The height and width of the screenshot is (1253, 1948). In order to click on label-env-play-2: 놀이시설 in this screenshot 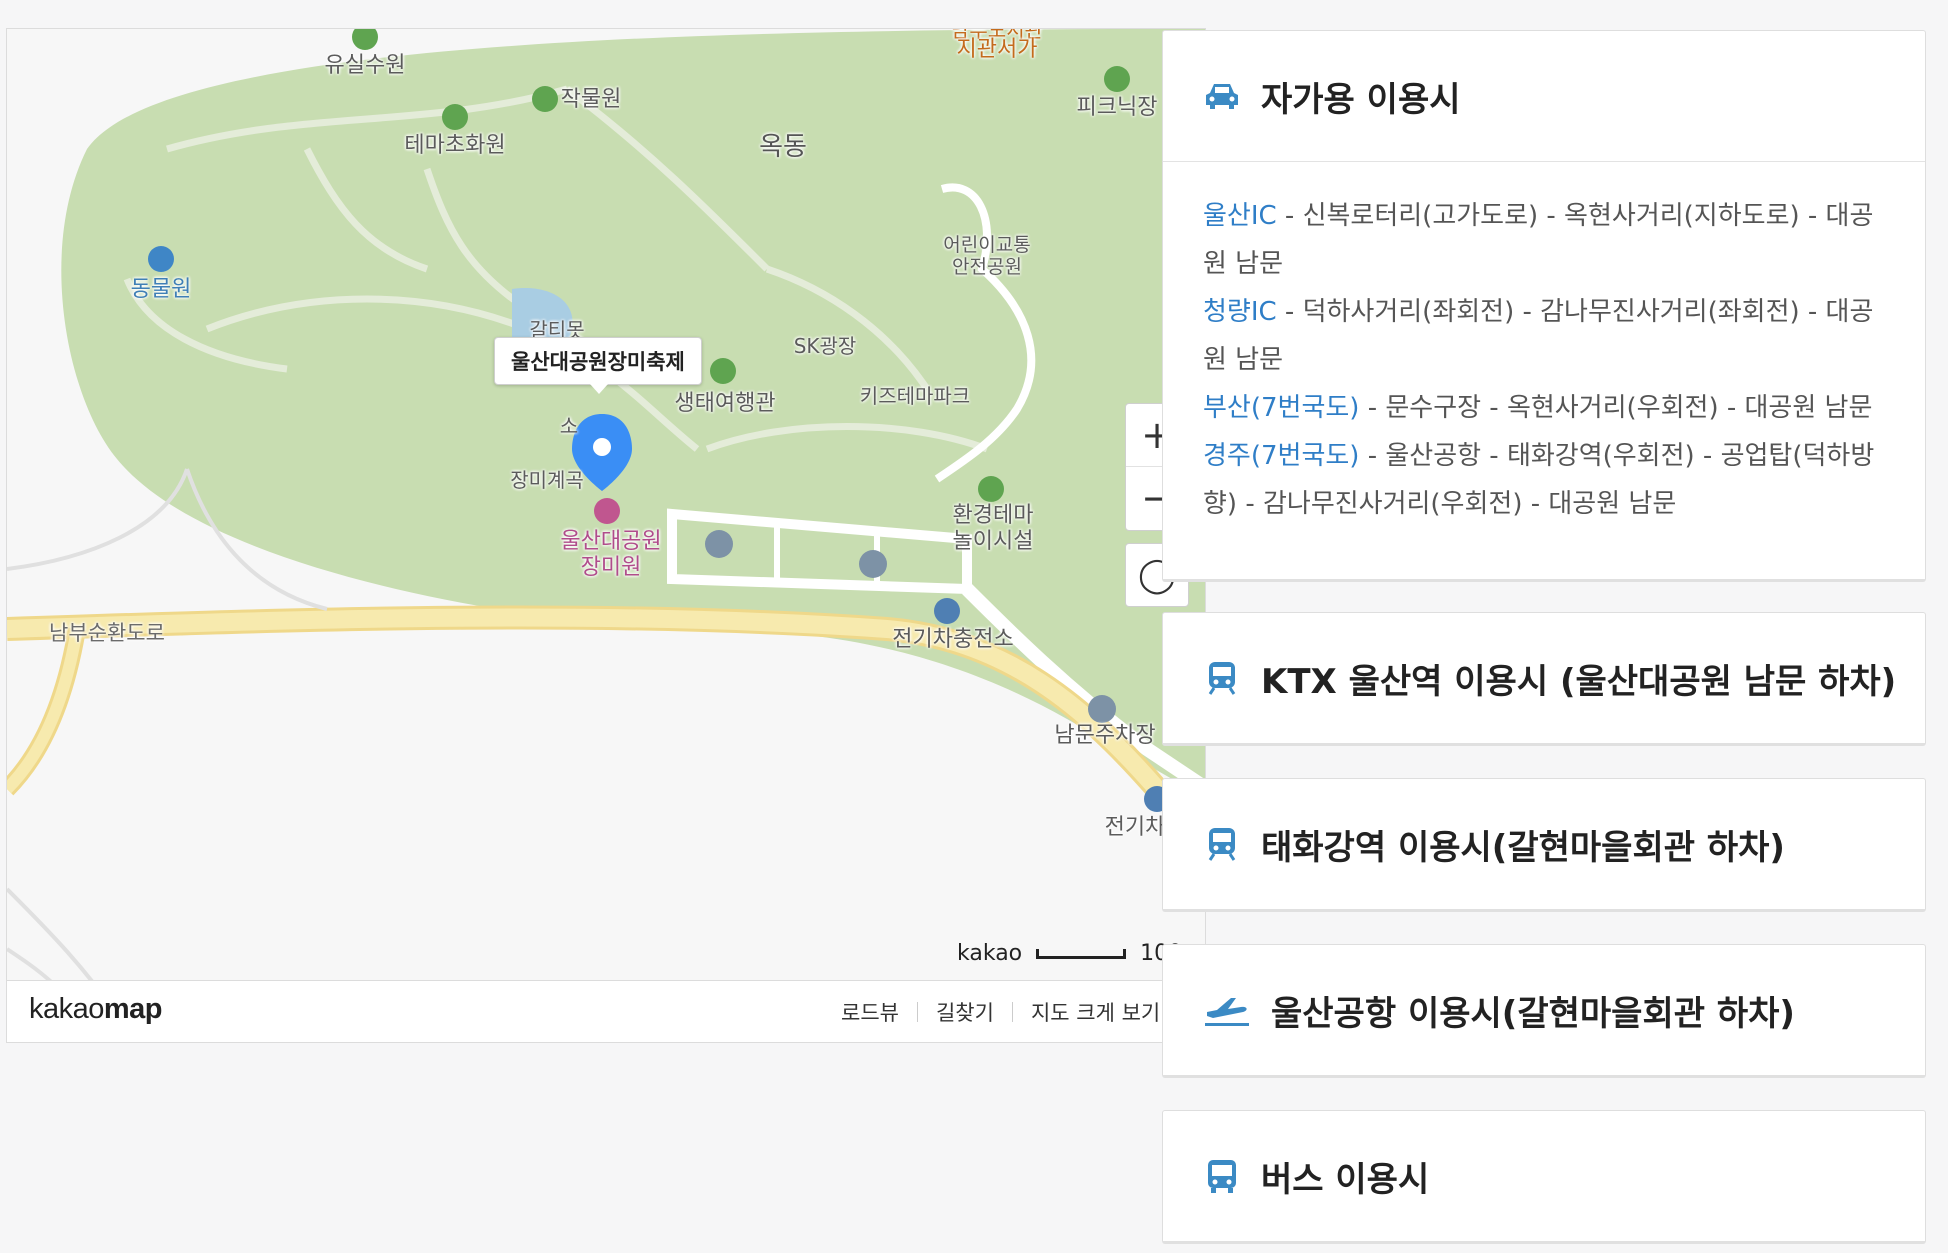, I will do `click(993, 541)`.